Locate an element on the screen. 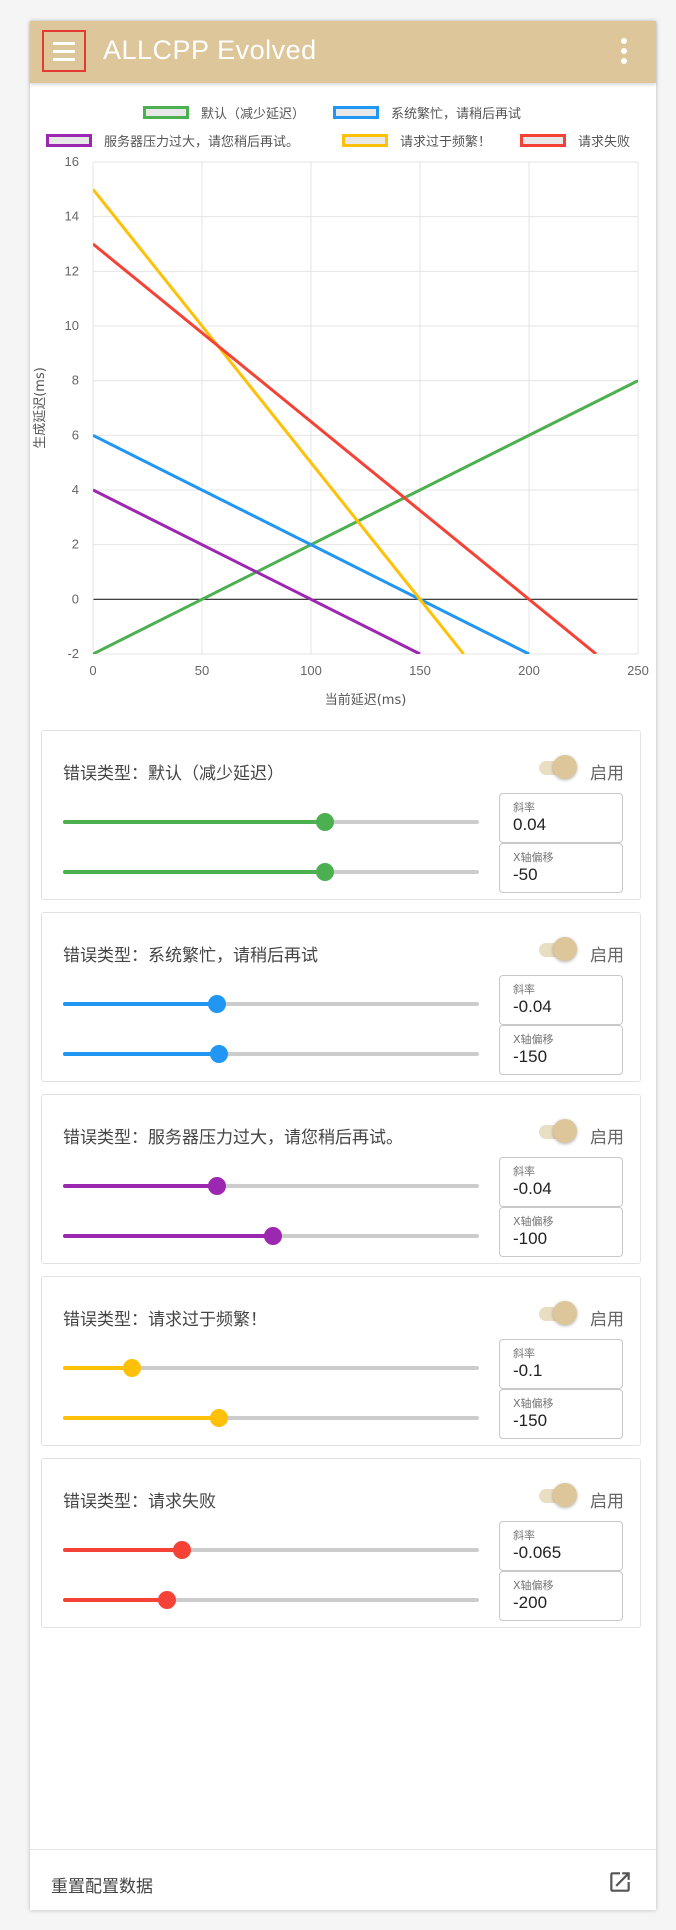 This screenshot has height=1930, width=676. error-type-card: 错误类型：请求失败 启用 斜率 -0.065 X轴偏移 -200 is located at coordinates (341, 1543).